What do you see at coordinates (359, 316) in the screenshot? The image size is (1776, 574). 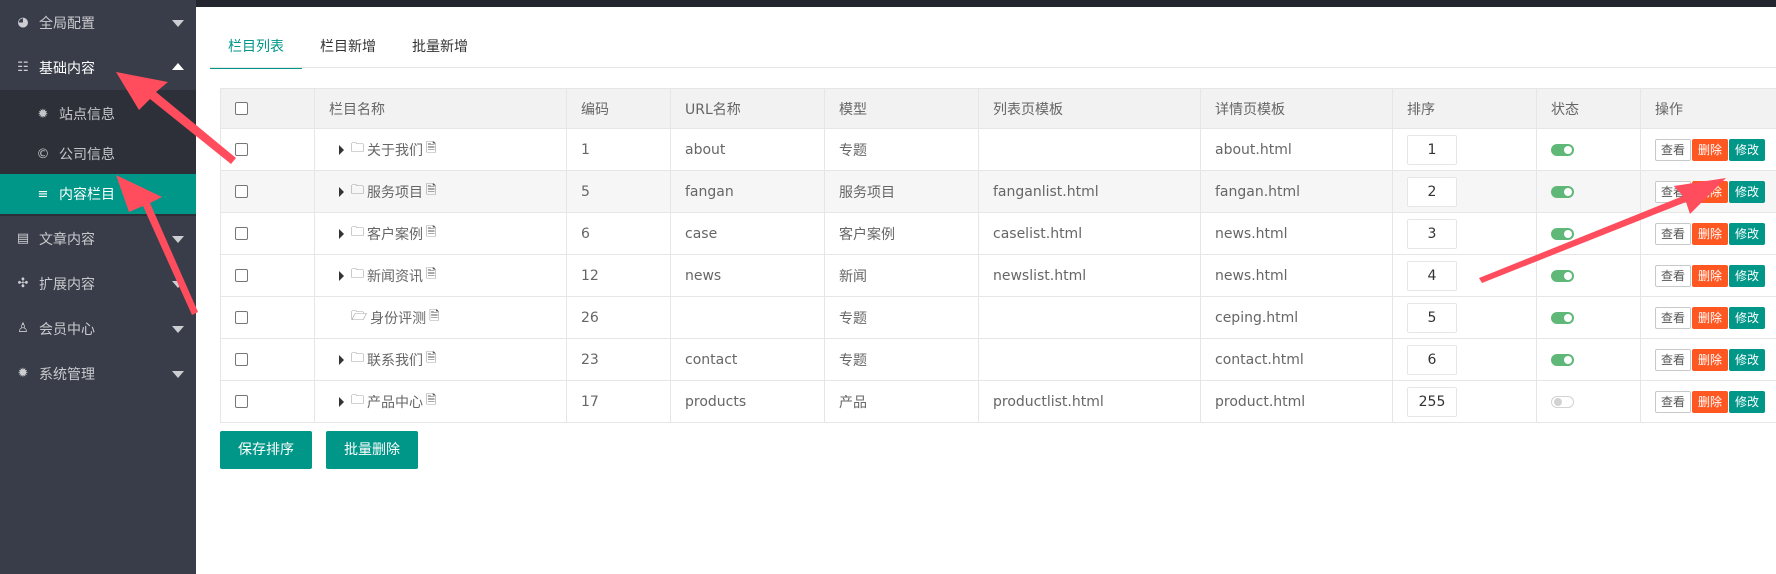 I see `folder-icon: 🗁` at bounding box center [359, 316].